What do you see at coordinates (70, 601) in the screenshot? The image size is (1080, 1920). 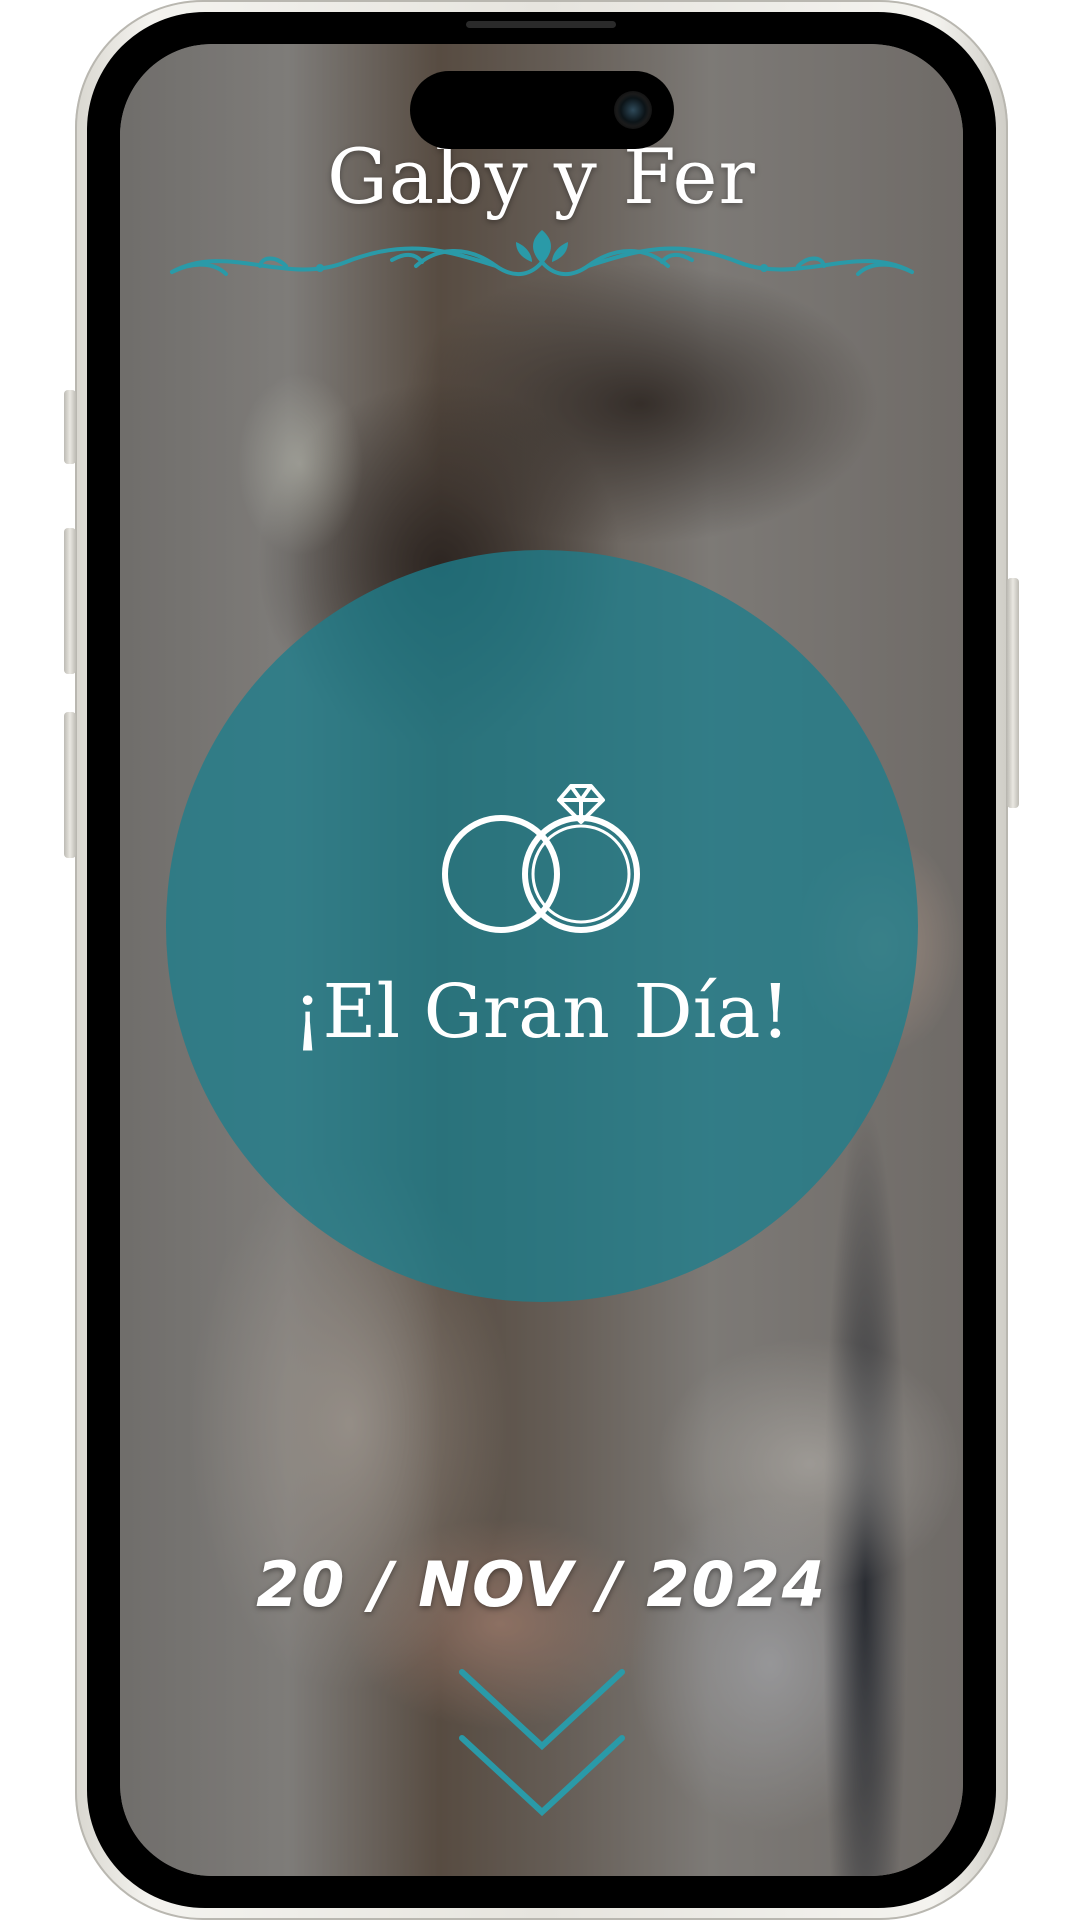 I see `volume-up-button` at bounding box center [70, 601].